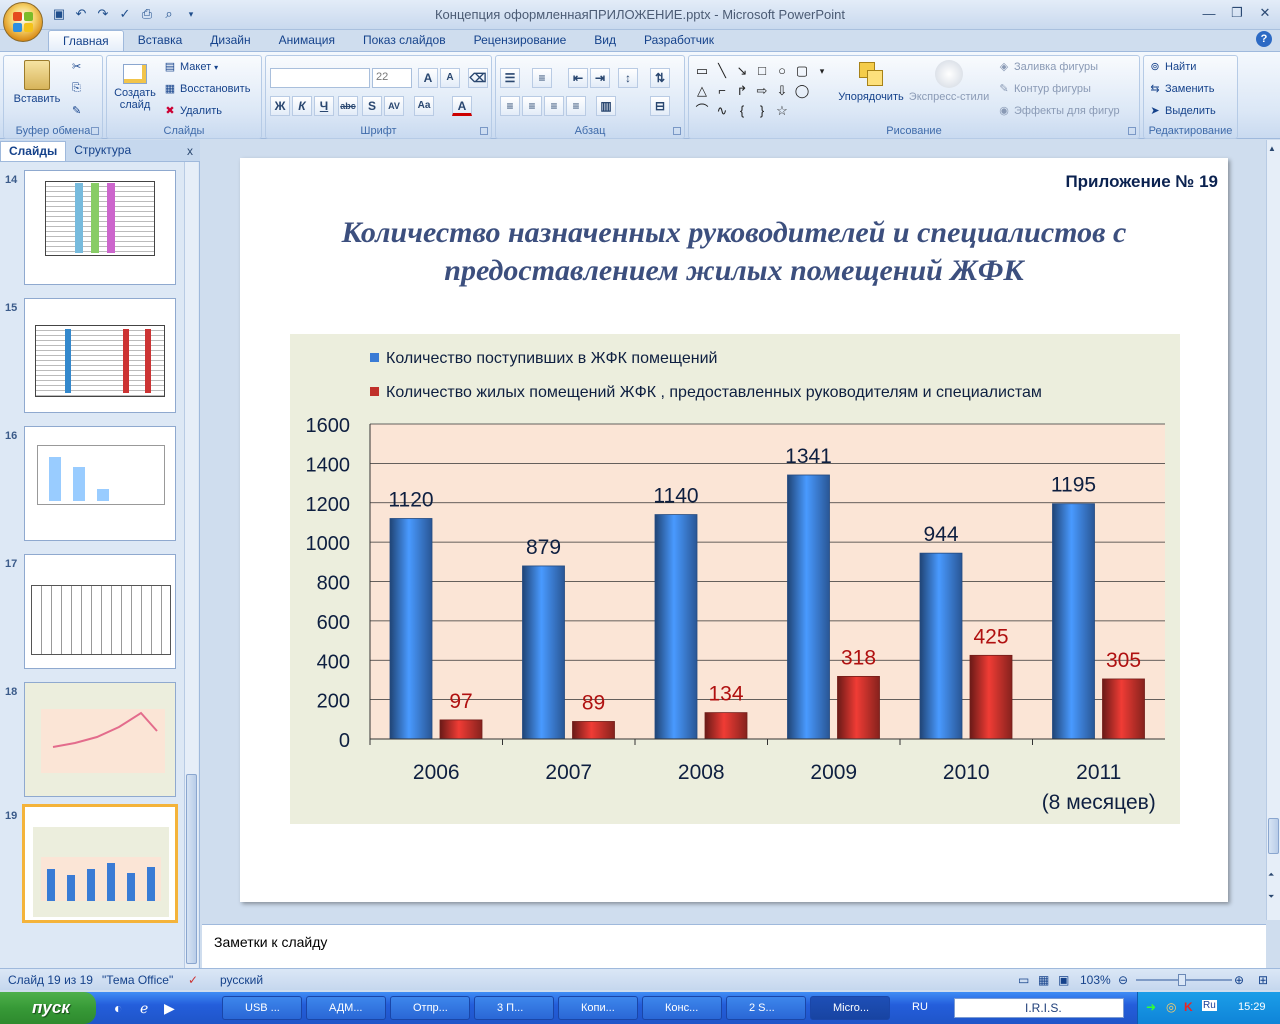 The width and height of the screenshot is (1280, 1024). Describe the element at coordinates (280, 106) in the screenshot. I see `bold-icon: Ж` at that location.